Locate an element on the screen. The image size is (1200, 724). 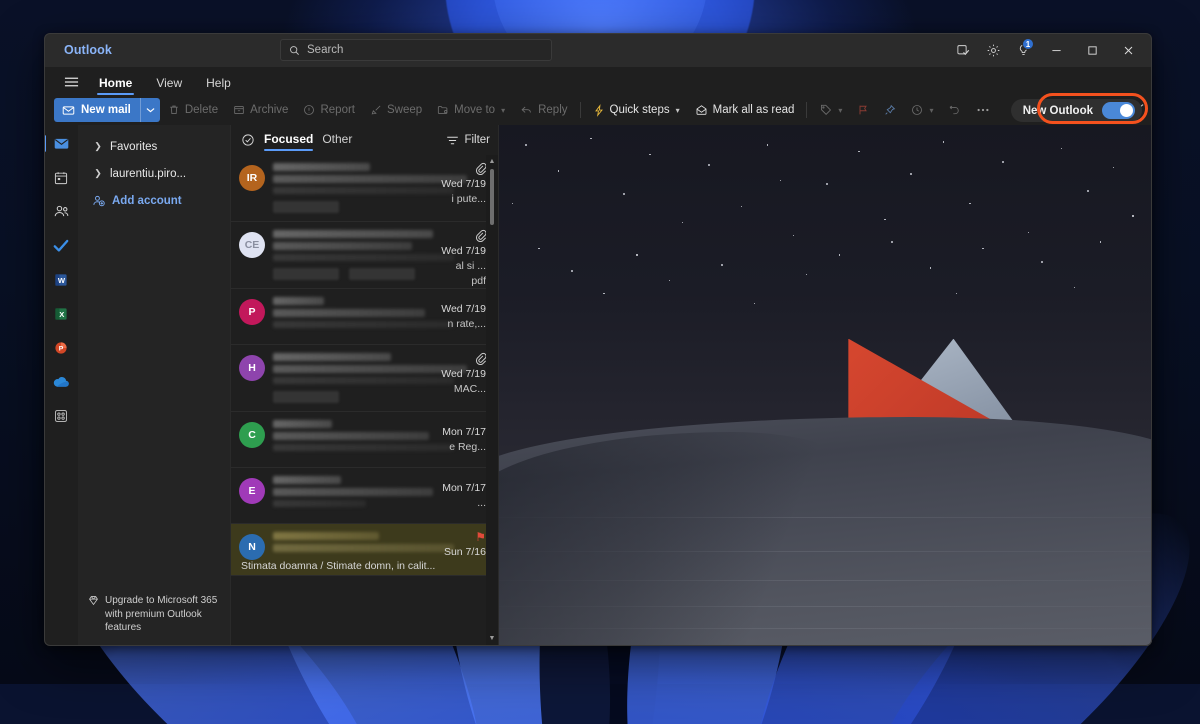
flag-button is located at coordinates (863, 110).